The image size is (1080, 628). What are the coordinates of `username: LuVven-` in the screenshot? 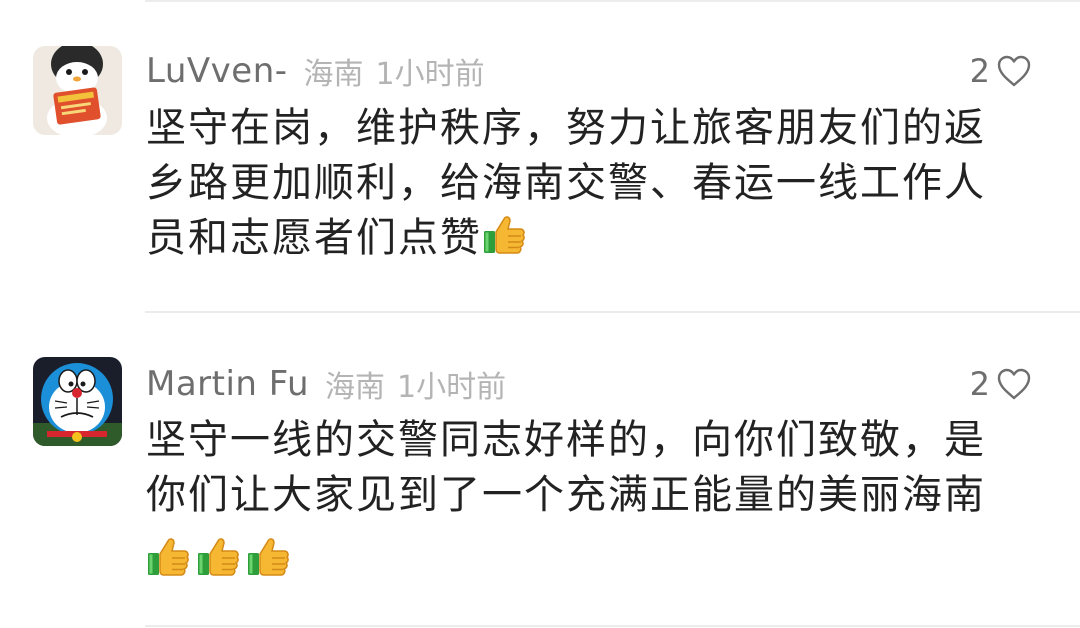 It's located at (217, 71).